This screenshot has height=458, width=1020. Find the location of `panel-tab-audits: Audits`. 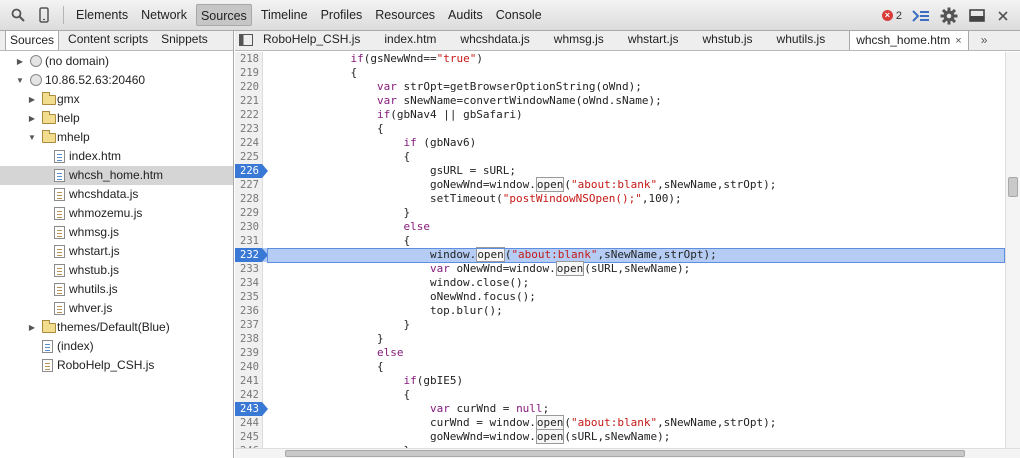

panel-tab-audits: Audits is located at coordinates (465, 15).